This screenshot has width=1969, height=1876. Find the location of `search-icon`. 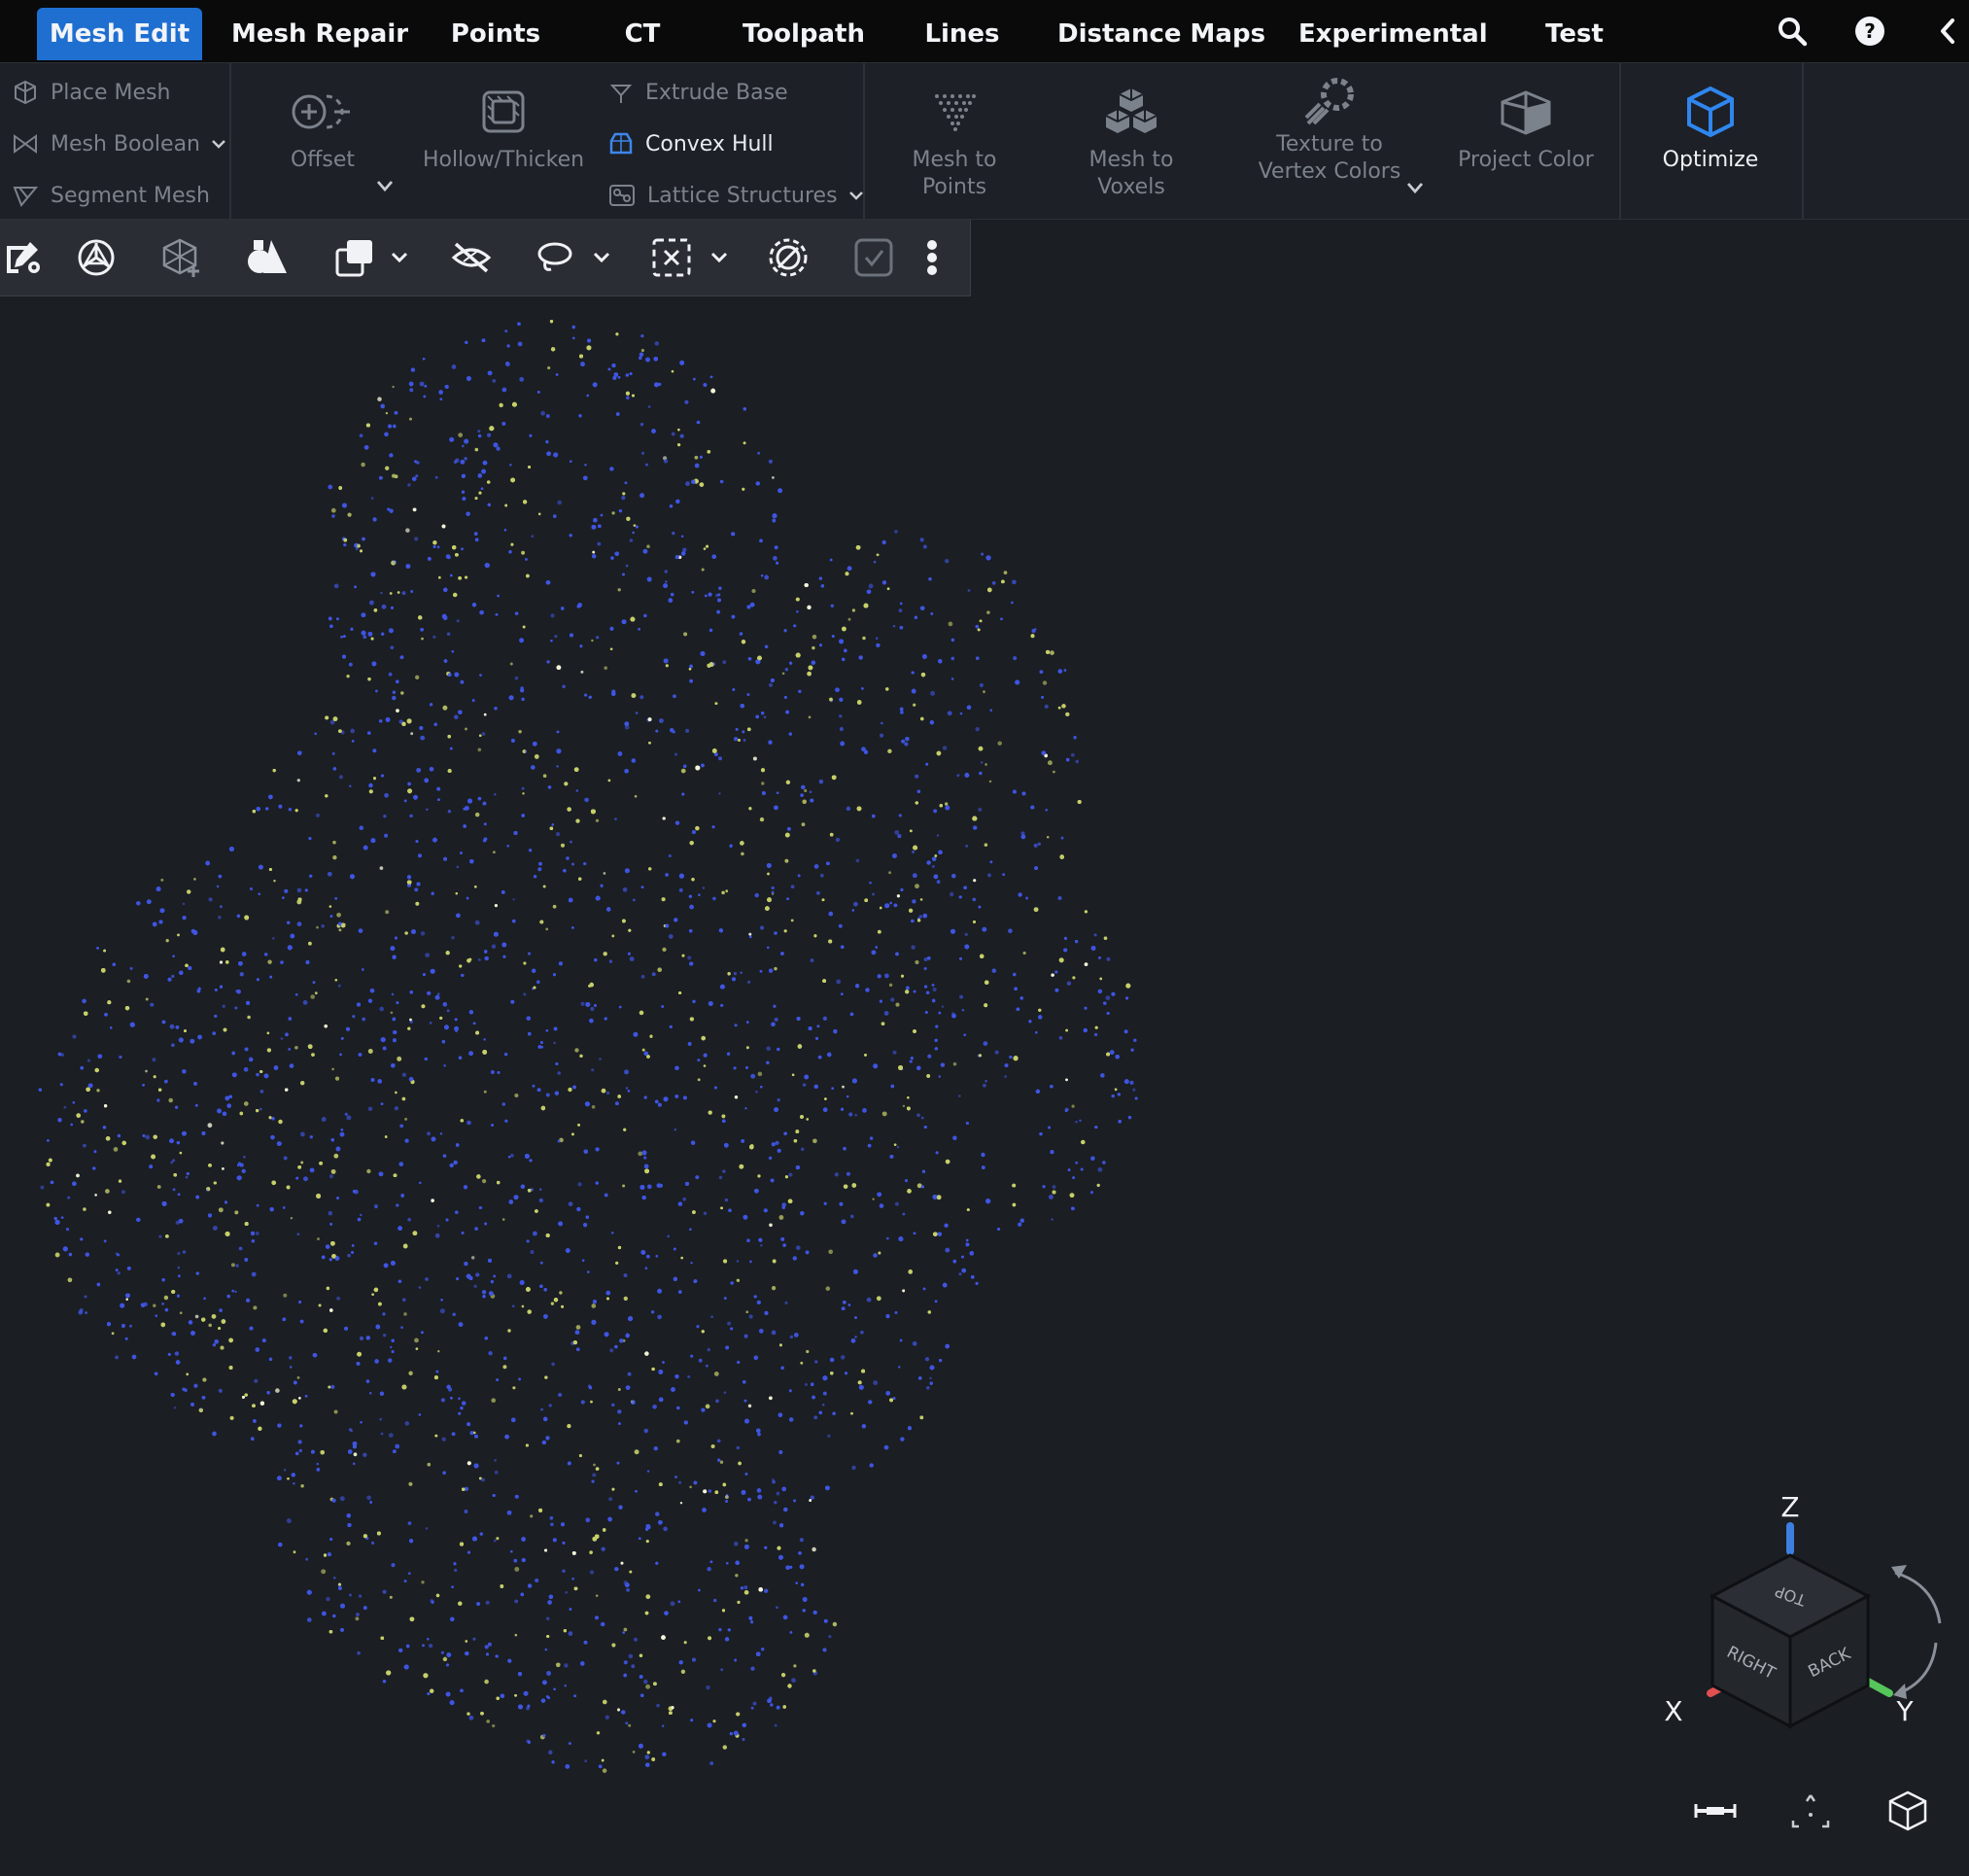

search-icon is located at coordinates (1792, 31).